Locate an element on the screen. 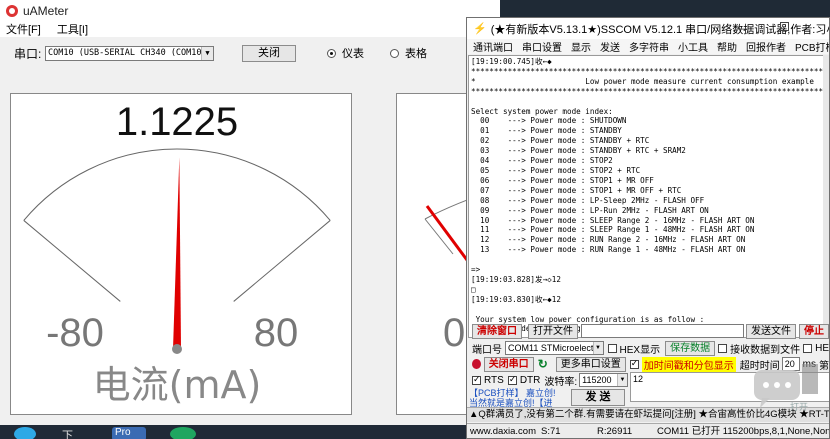 The width and height of the screenshot is (830, 439). uameter-titlebar: uAMeter is located at coordinates (250, 10).